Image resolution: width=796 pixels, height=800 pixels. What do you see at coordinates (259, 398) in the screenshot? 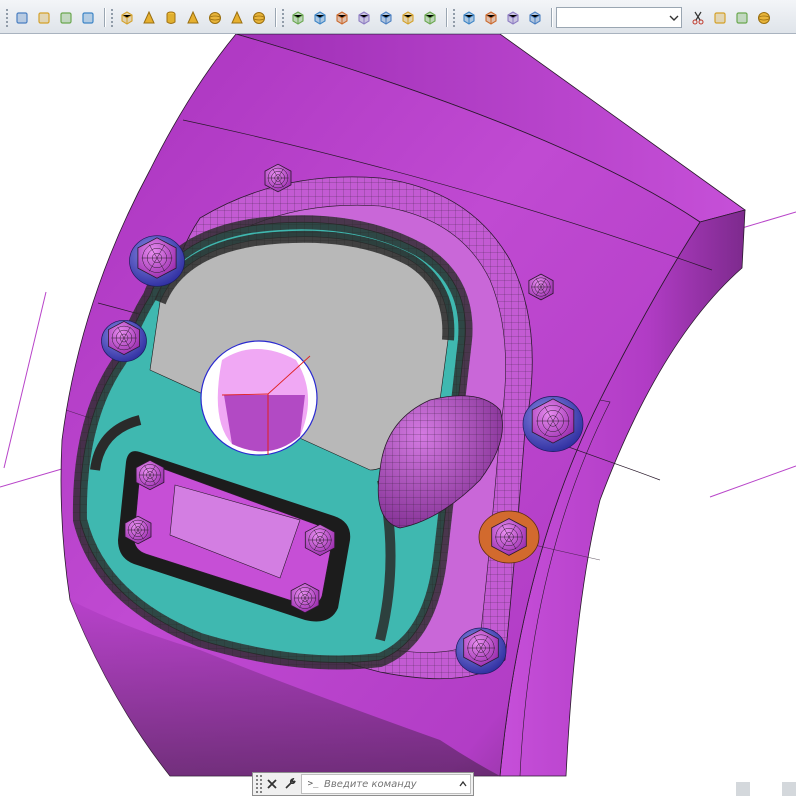
I see `bore-hole` at bounding box center [259, 398].